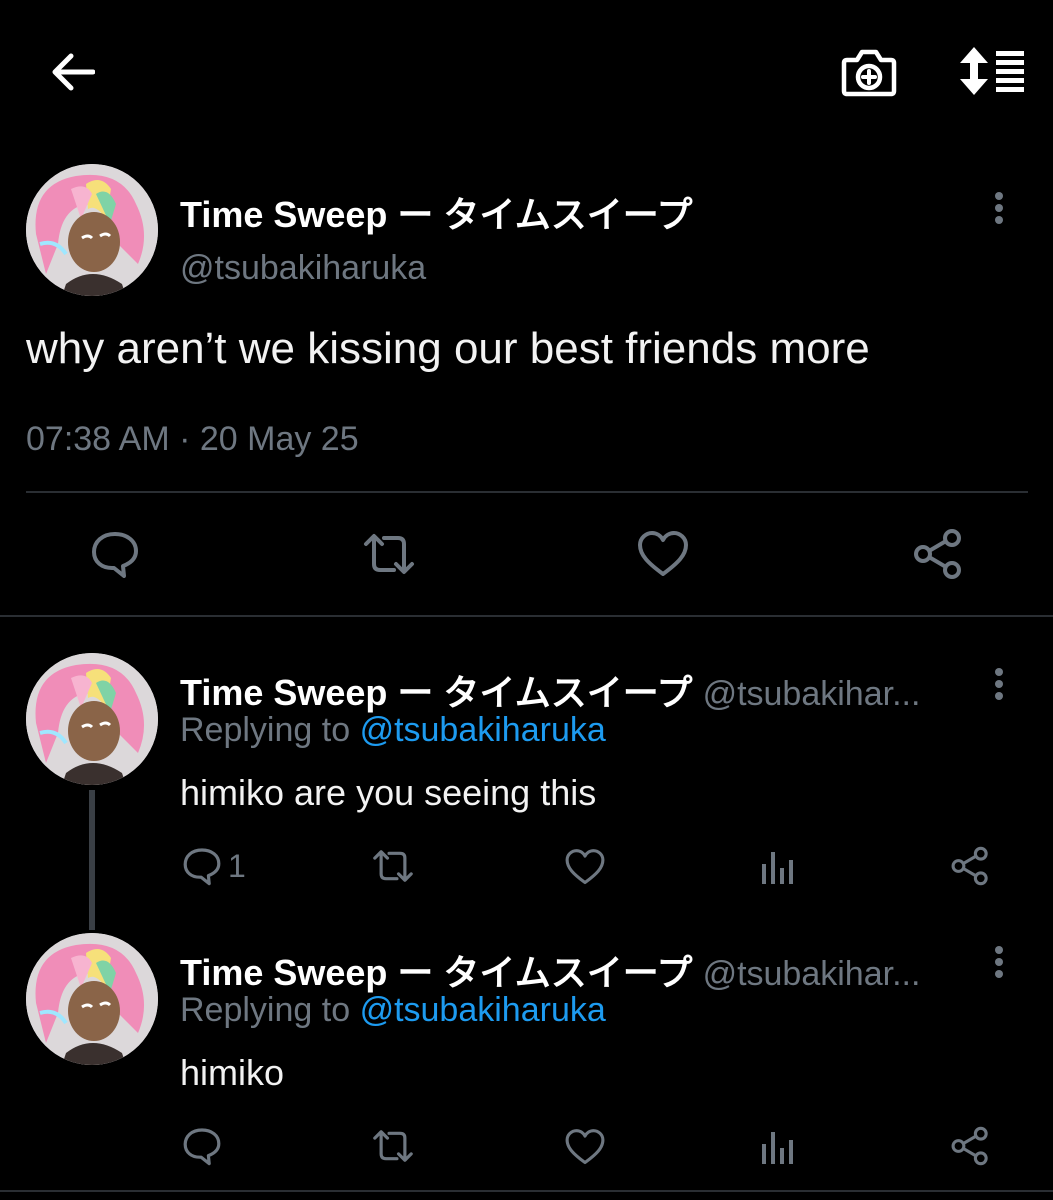  What do you see at coordinates (192, 439) in the screenshot?
I see `tweet-timestamp: 07:38 AM · 20 May 25` at bounding box center [192, 439].